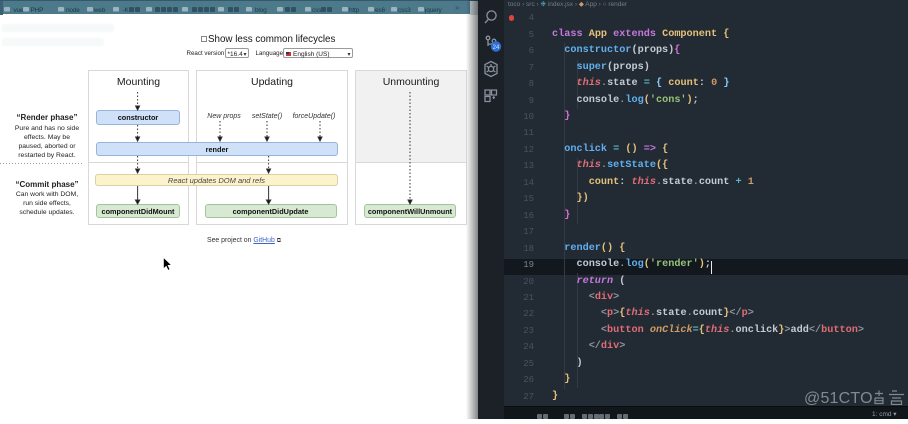 Image resolution: width=908 pixels, height=424 pixels. I want to click on svg-text: 24, so click(496, 48).